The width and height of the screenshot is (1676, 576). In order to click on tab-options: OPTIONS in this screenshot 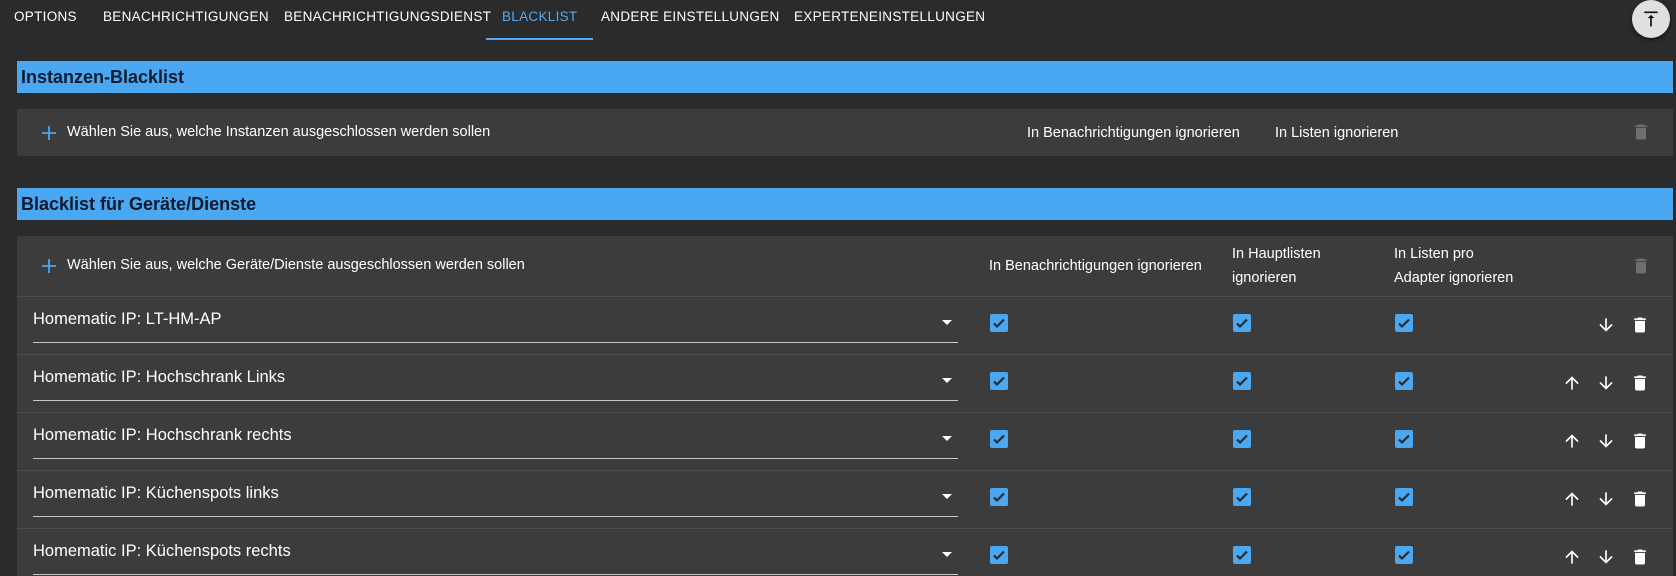, I will do `click(45, 20)`.